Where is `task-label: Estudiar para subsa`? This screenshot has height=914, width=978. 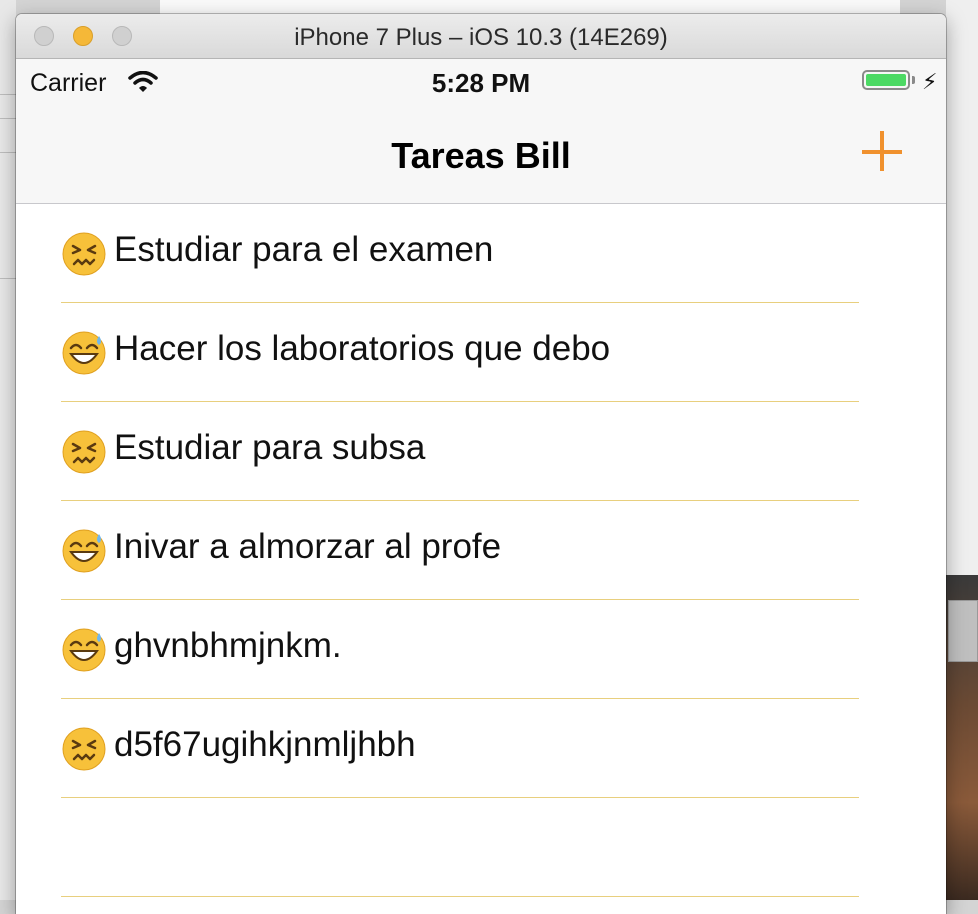 task-label: Estudiar para subsa is located at coordinates (270, 447).